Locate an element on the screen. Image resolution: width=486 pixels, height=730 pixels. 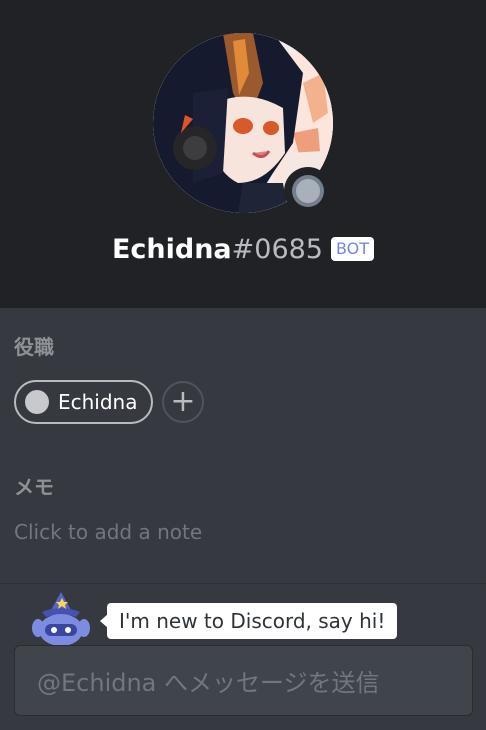
discriminator: #0685 is located at coordinates (277, 249).